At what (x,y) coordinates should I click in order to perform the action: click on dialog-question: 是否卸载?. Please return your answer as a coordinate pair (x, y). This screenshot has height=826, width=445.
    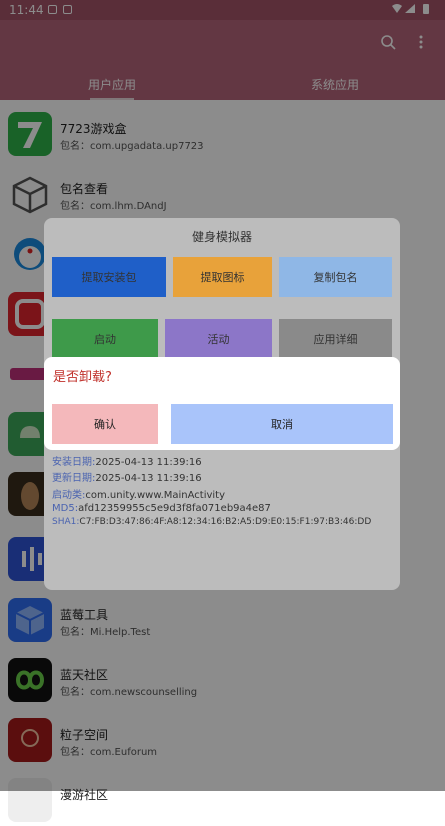
    Looking at the image, I should click on (82, 377).